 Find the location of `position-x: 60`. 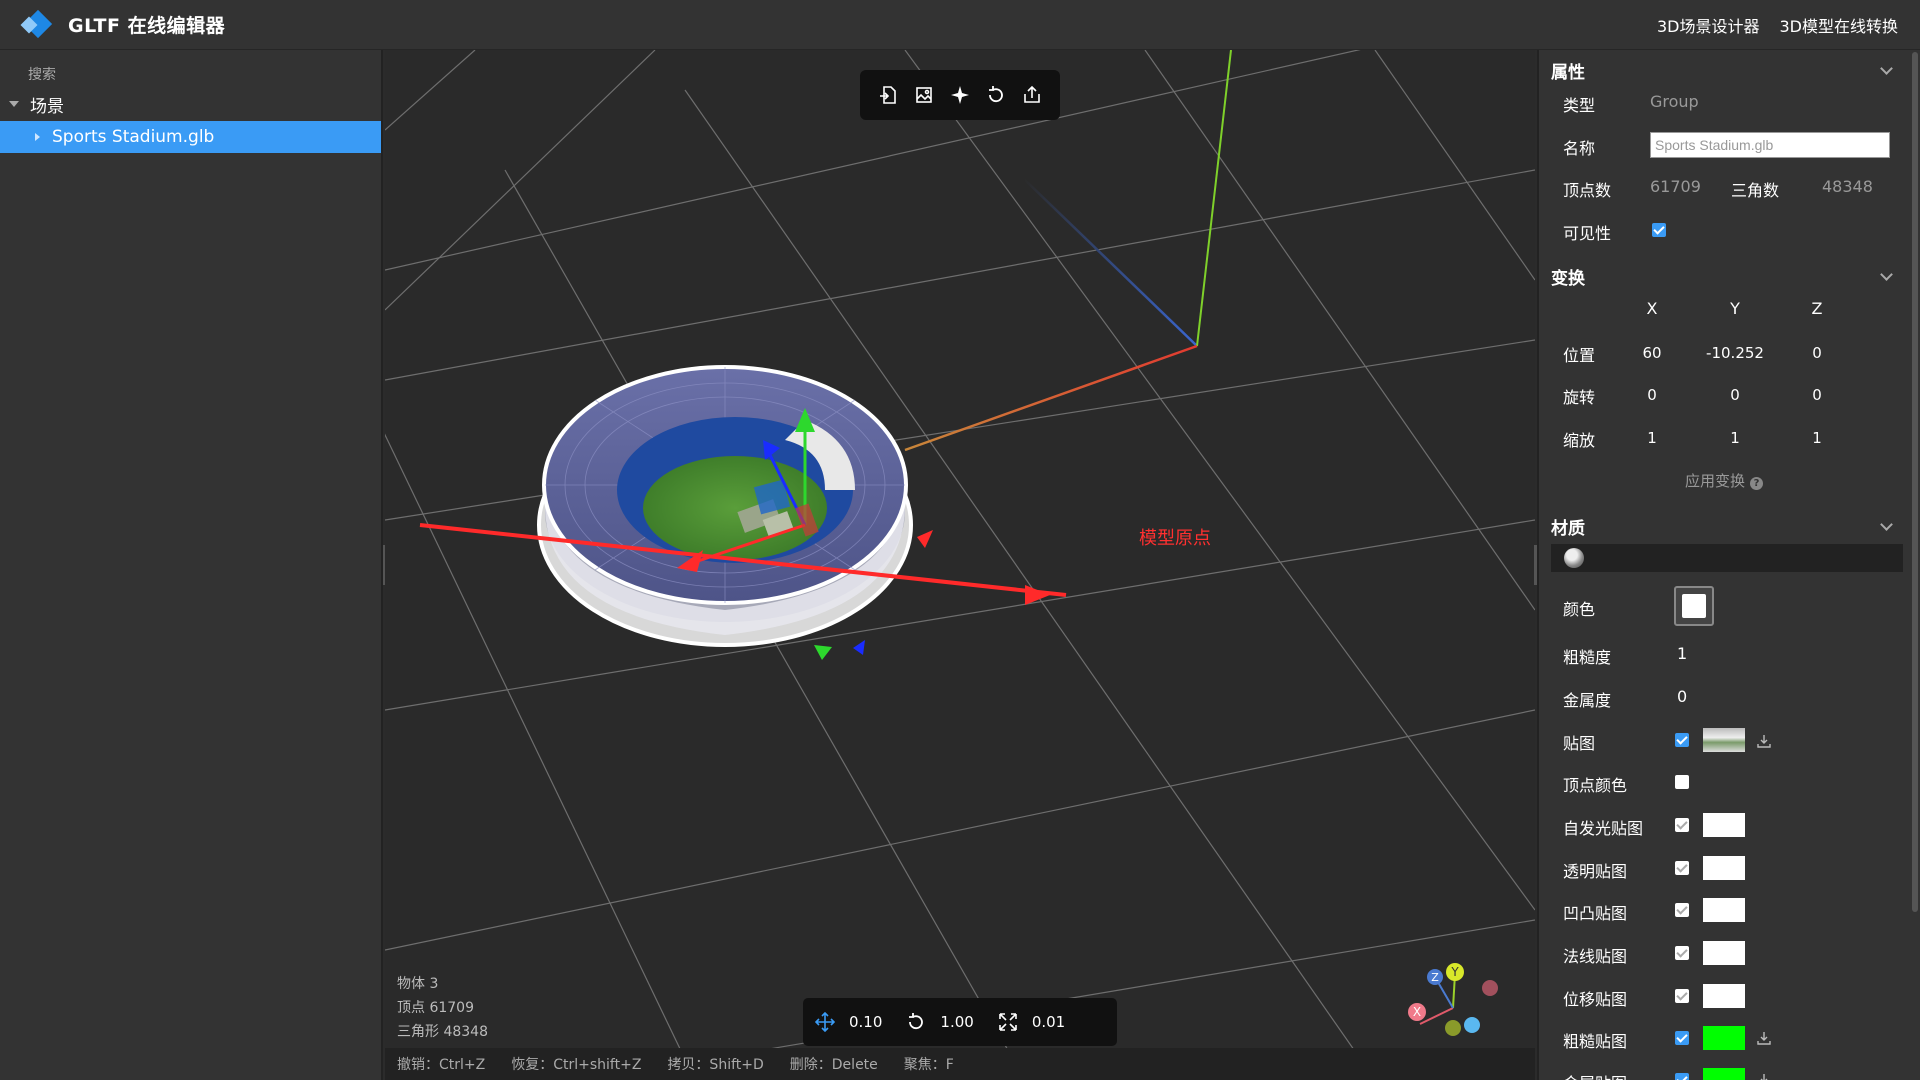

position-x: 60 is located at coordinates (1652, 353).